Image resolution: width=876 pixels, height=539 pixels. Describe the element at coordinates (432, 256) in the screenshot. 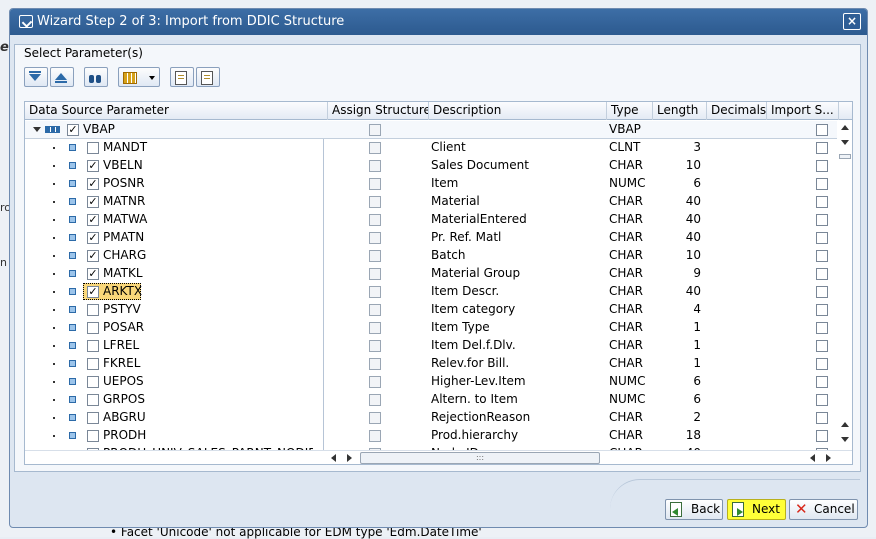

I see `table-row: CHARG Batch CHAR 10` at that location.